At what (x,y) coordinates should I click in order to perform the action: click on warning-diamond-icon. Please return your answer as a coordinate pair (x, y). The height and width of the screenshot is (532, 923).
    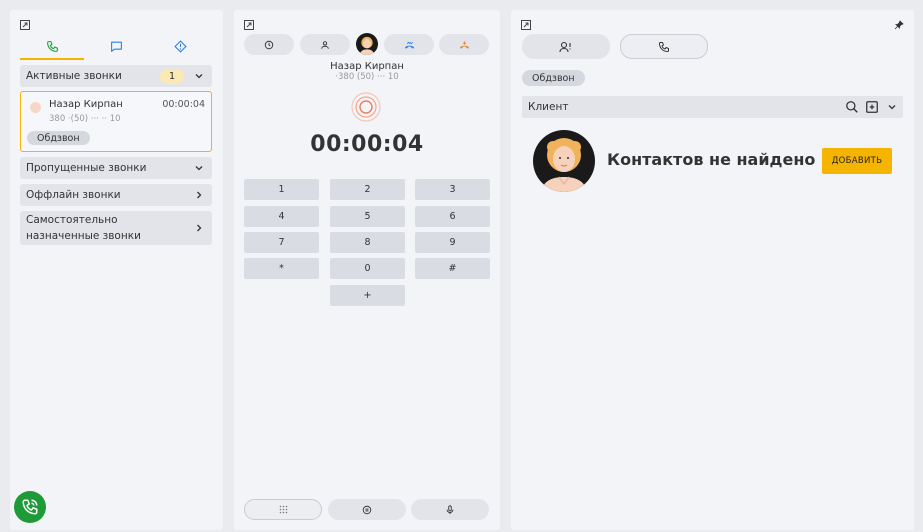
    Looking at the image, I should click on (180, 46).